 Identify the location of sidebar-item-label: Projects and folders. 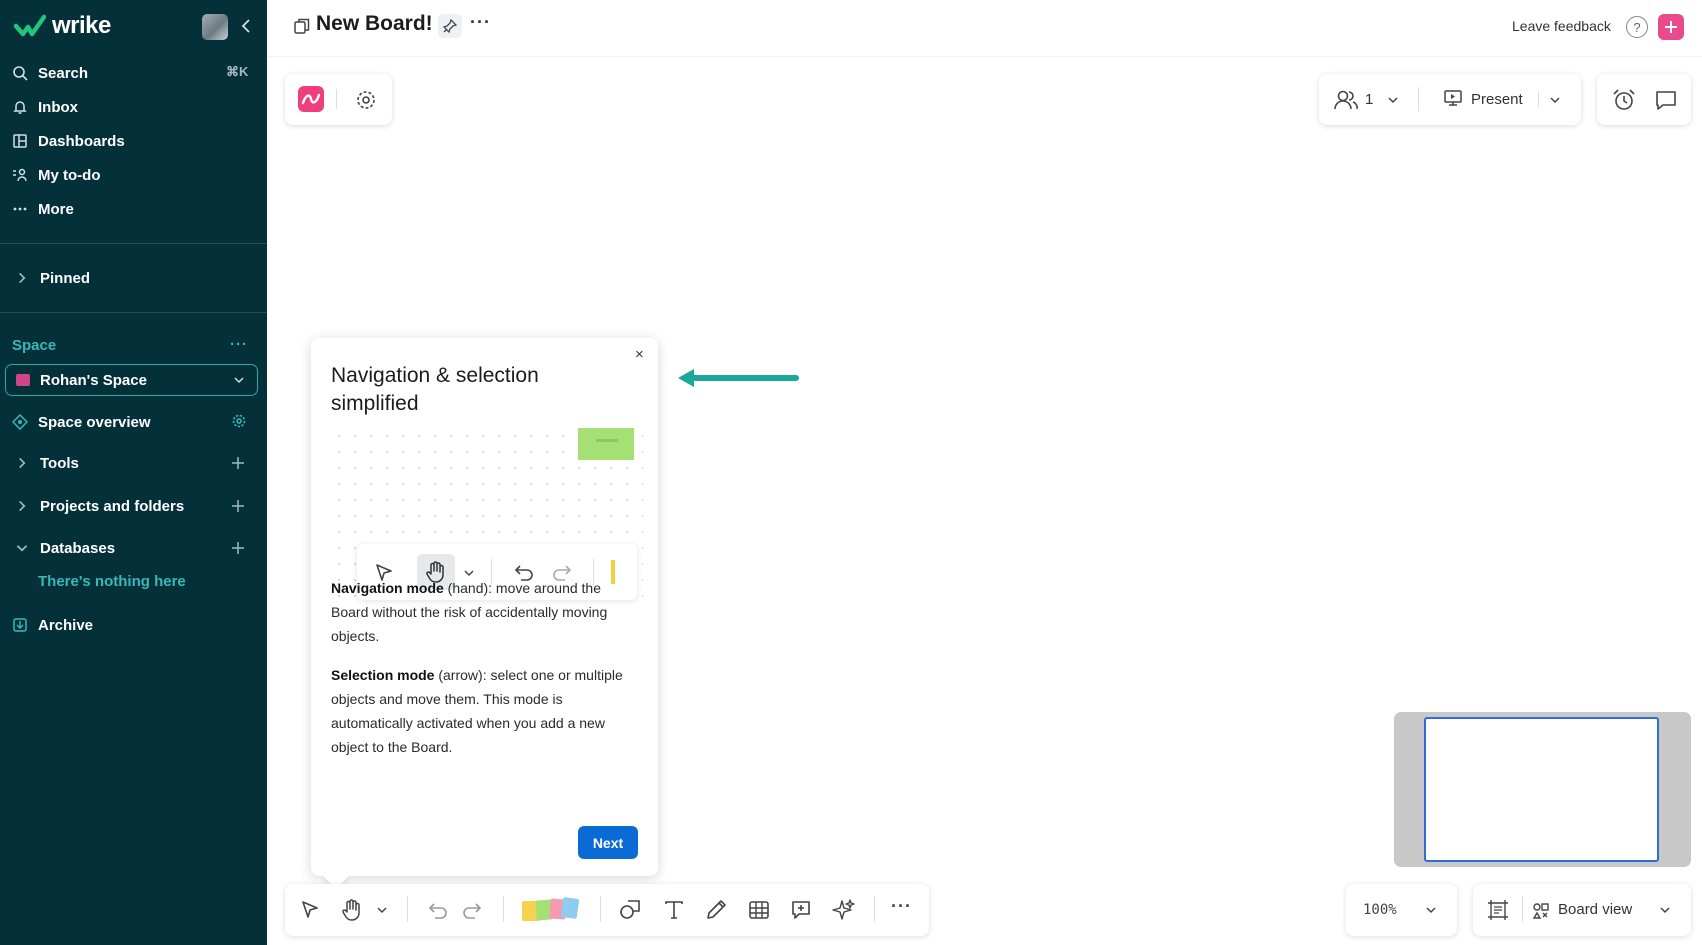
(112, 506).